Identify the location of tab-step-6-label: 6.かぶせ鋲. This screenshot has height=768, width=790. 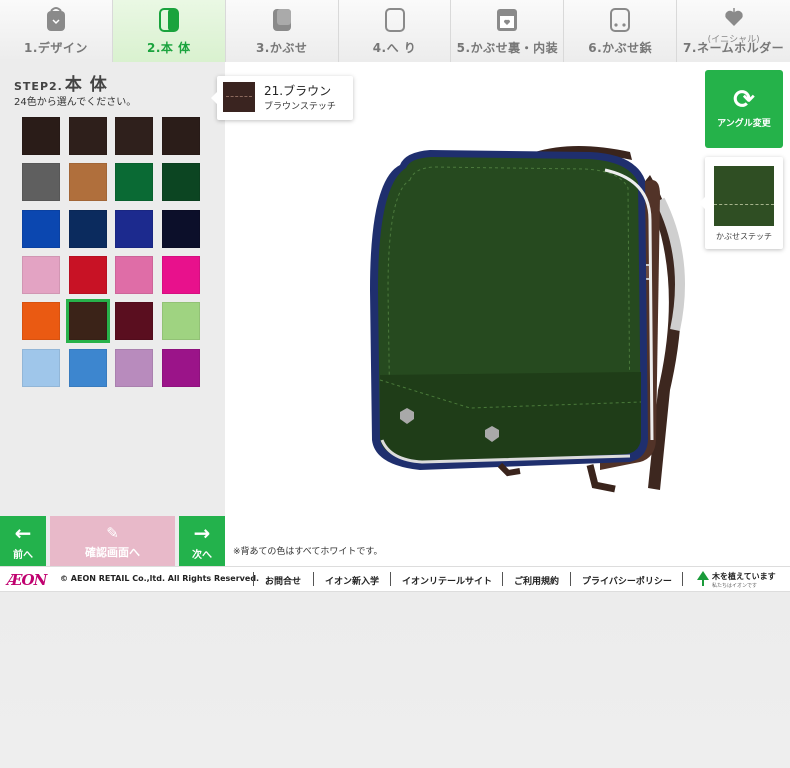
(620, 48).